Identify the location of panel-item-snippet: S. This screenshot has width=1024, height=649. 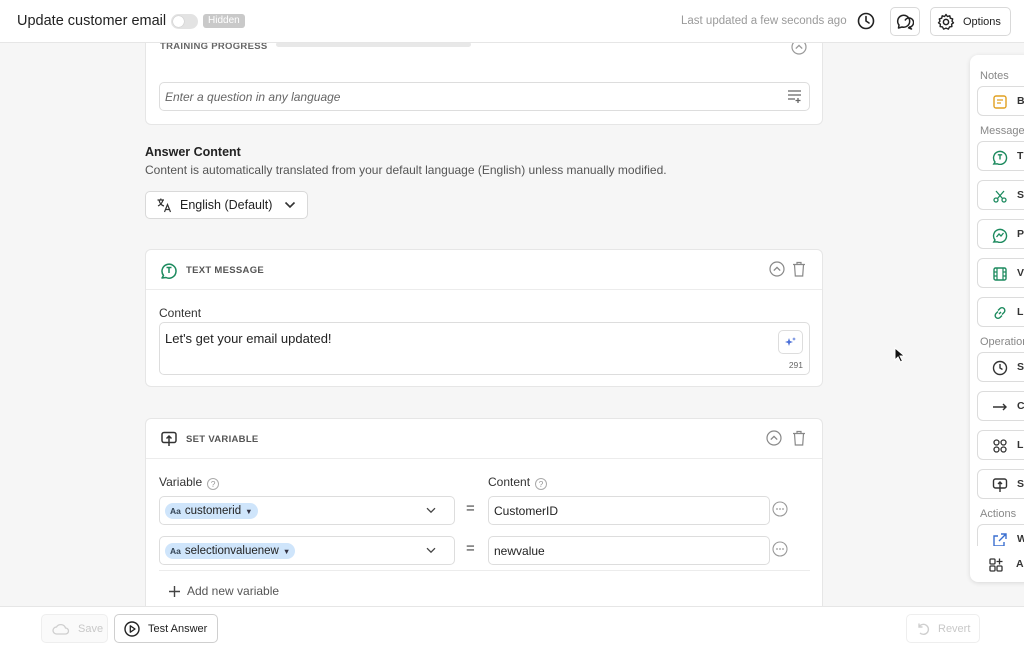
(1000, 195).